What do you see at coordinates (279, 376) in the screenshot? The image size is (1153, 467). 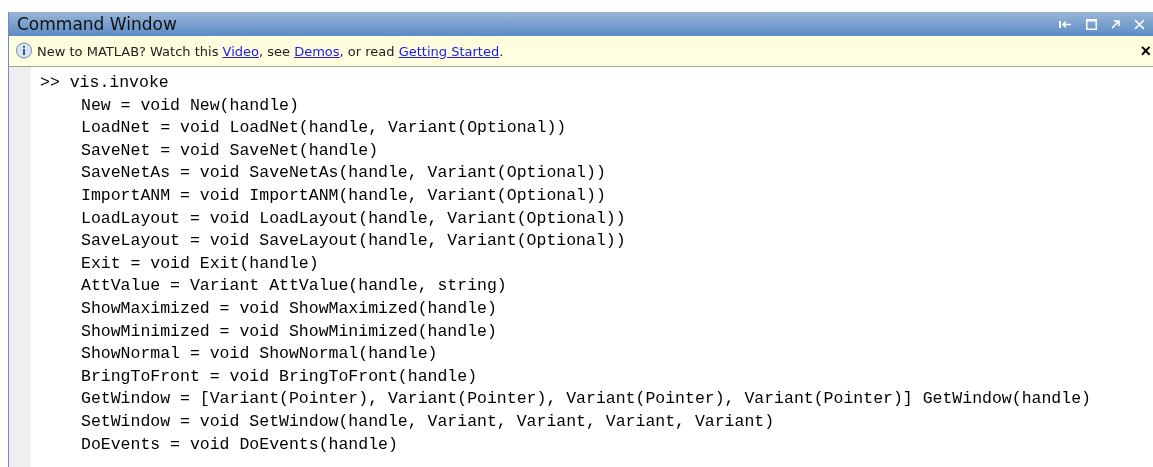 I see `output-line: BringToFront = void BringToFront(handle)` at bounding box center [279, 376].